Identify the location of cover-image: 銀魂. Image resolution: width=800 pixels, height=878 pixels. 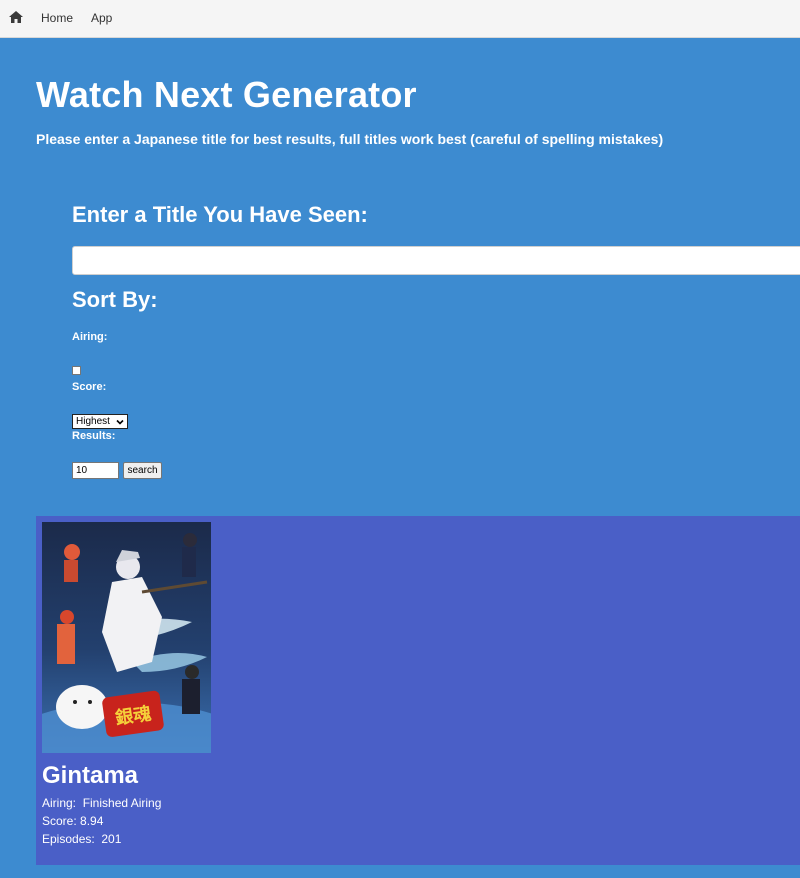
(126, 637).